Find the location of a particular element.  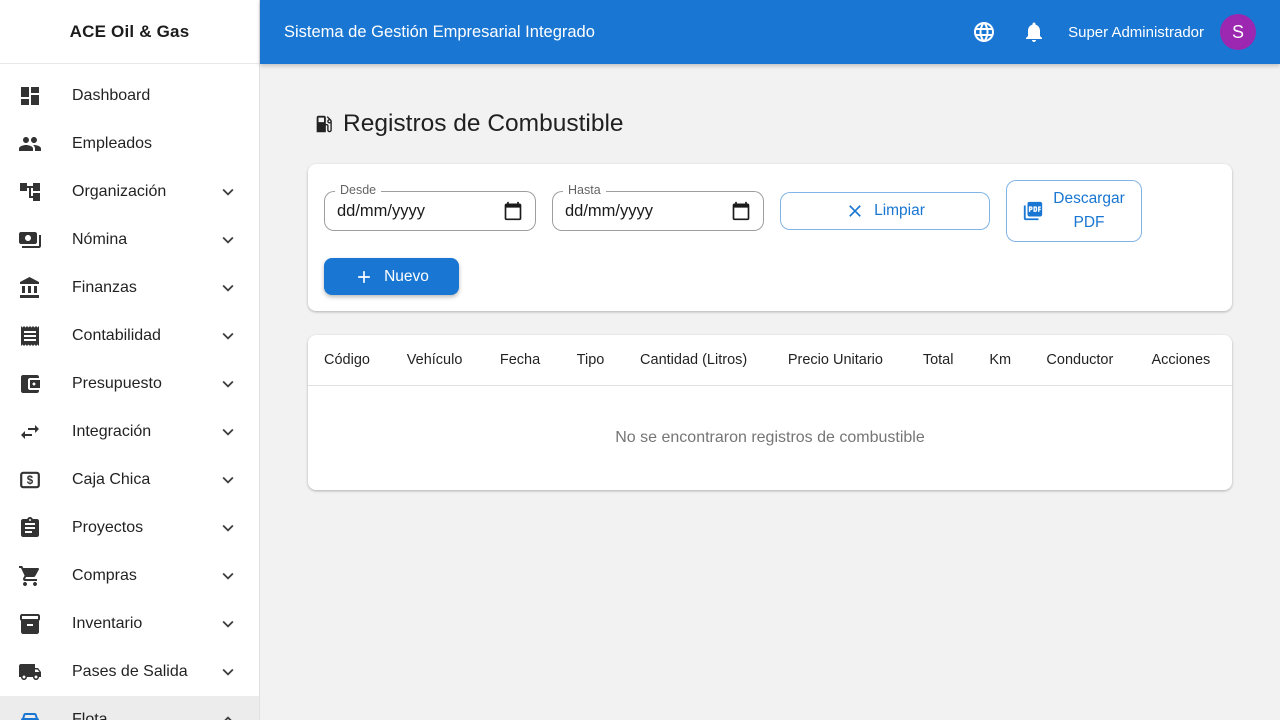

chevron-up-icon is located at coordinates (228, 714).